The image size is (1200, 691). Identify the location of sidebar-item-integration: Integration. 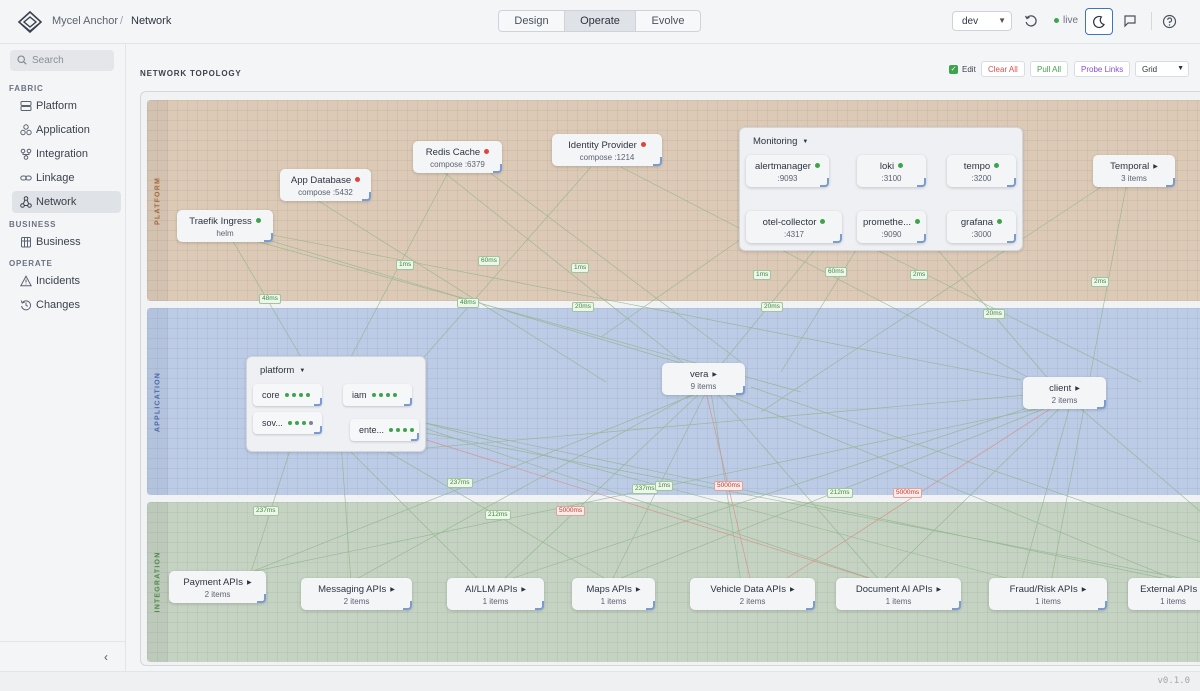
(66, 154).